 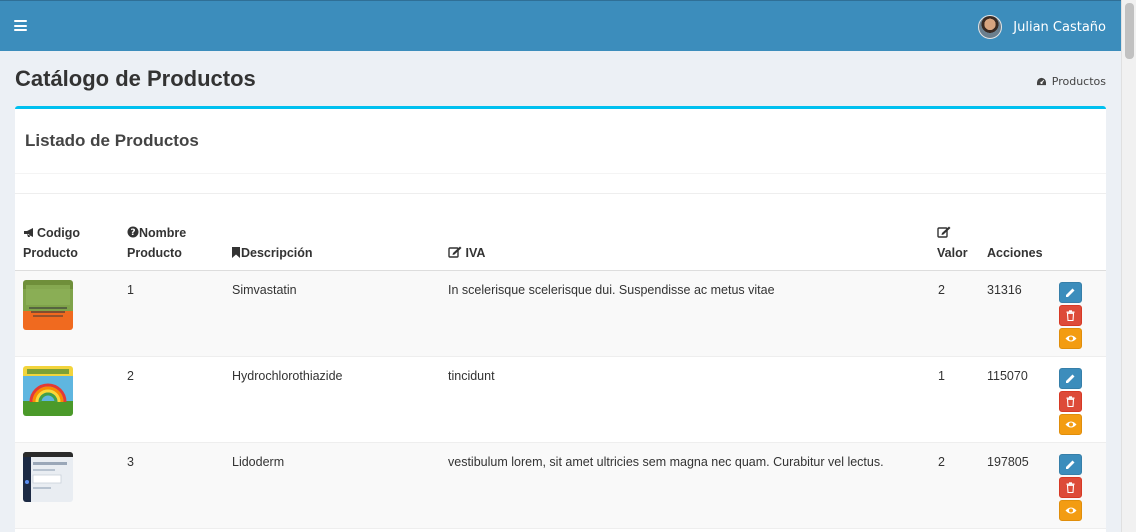 What do you see at coordinates (28, 232) in the screenshot?
I see `bullhorn-icon` at bounding box center [28, 232].